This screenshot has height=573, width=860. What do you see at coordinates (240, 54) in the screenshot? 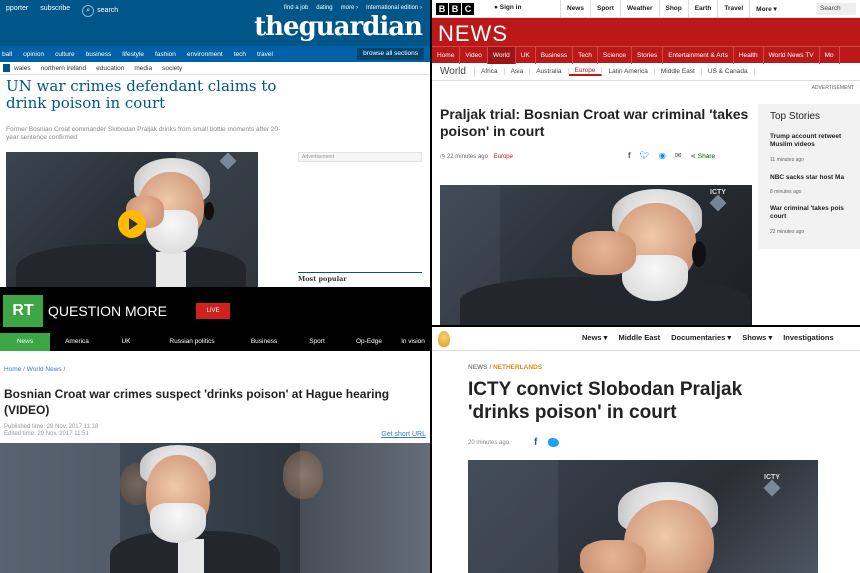
I see `guardian-nav-item: tech` at bounding box center [240, 54].